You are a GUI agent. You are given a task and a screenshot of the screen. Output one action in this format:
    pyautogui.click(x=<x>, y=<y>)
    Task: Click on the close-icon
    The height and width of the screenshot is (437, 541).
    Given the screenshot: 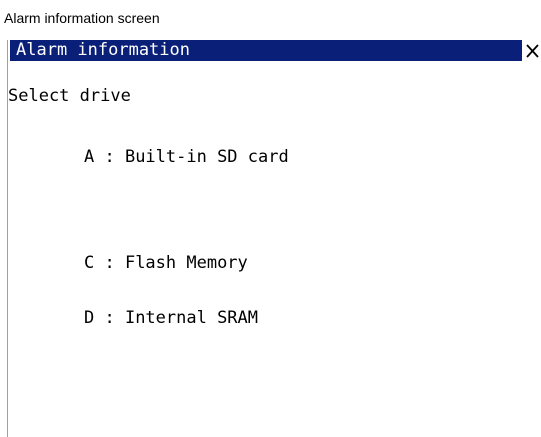 What is the action you would take?
    pyautogui.click(x=532, y=51)
    